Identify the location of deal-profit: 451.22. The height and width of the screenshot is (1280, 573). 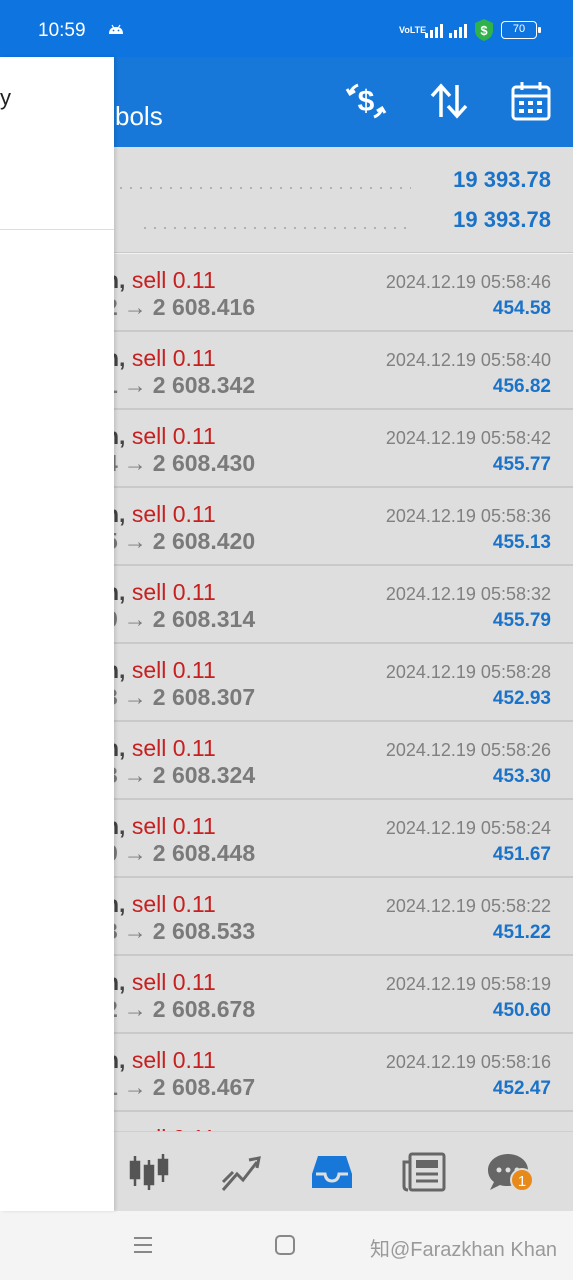
(521, 932).